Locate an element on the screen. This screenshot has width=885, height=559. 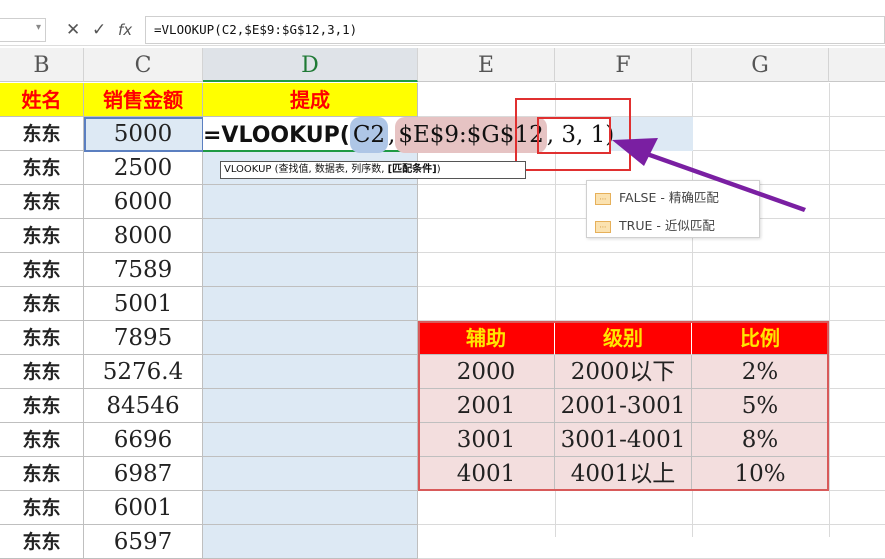
function-tooltip: VLOOKUP (查找值, 数据表, 列序数, [匹配条件]) is located at coordinates (373, 170).